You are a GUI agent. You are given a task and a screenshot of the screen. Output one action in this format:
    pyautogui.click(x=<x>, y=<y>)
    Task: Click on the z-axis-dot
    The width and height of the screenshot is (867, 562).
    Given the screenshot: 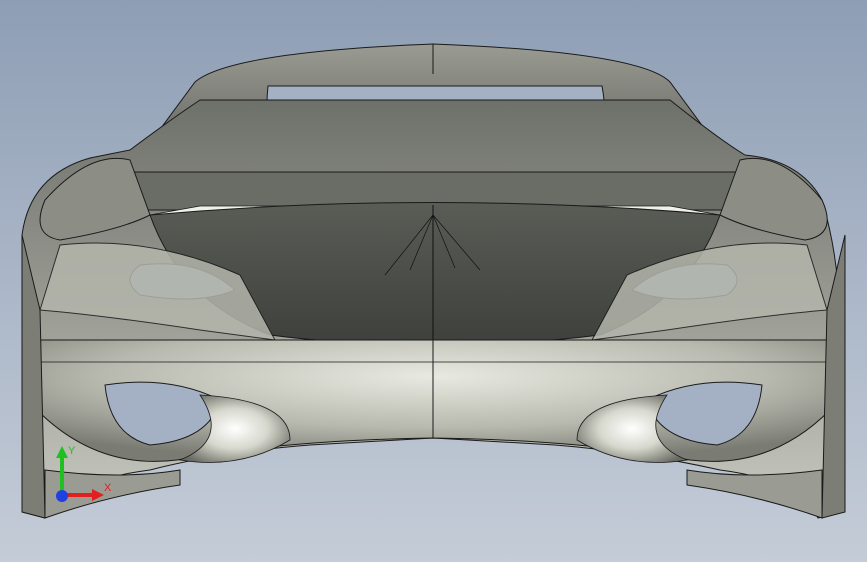 What is the action you would take?
    pyautogui.click(x=62, y=496)
    